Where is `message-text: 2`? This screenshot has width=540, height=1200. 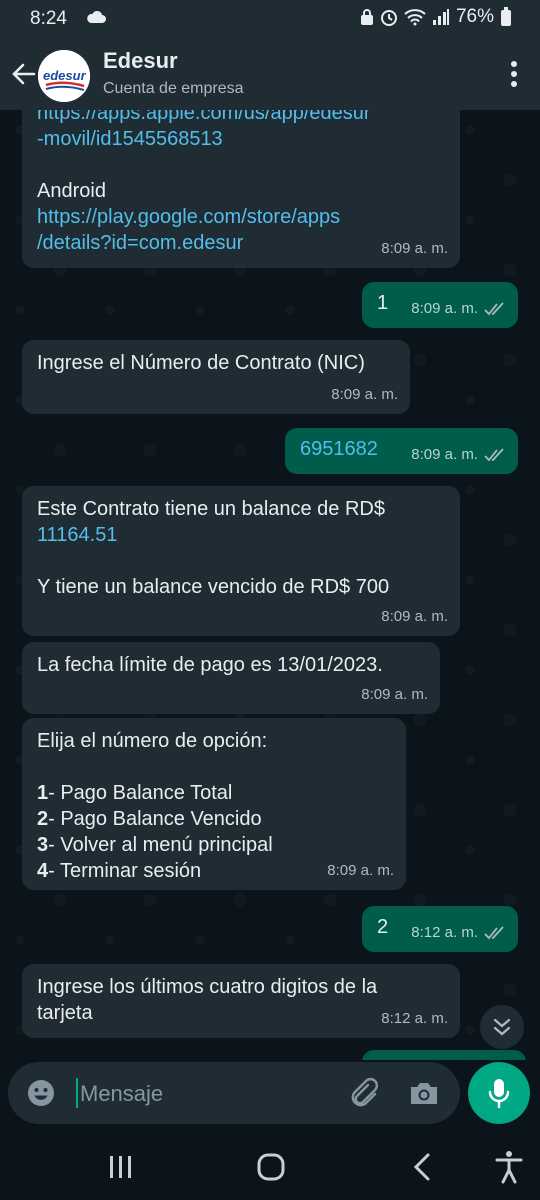
message-text: 2 is located at coordinates (383, 927).